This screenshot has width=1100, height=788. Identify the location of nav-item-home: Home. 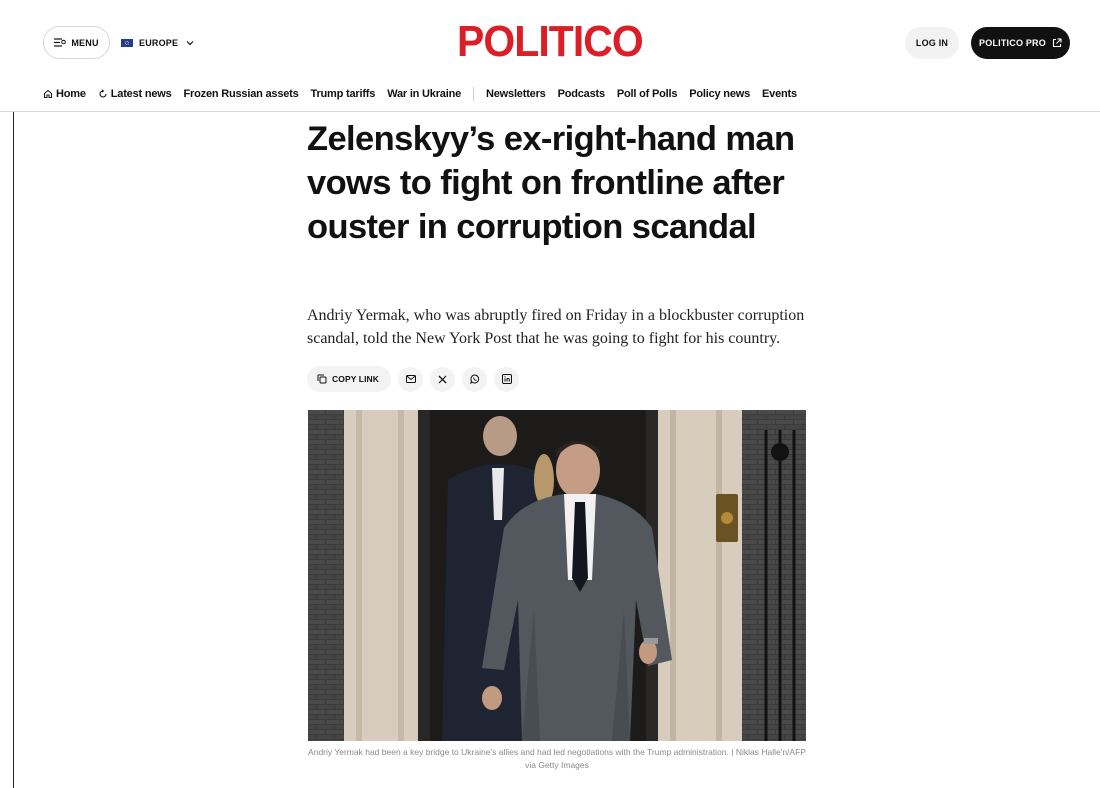
(64, 94).